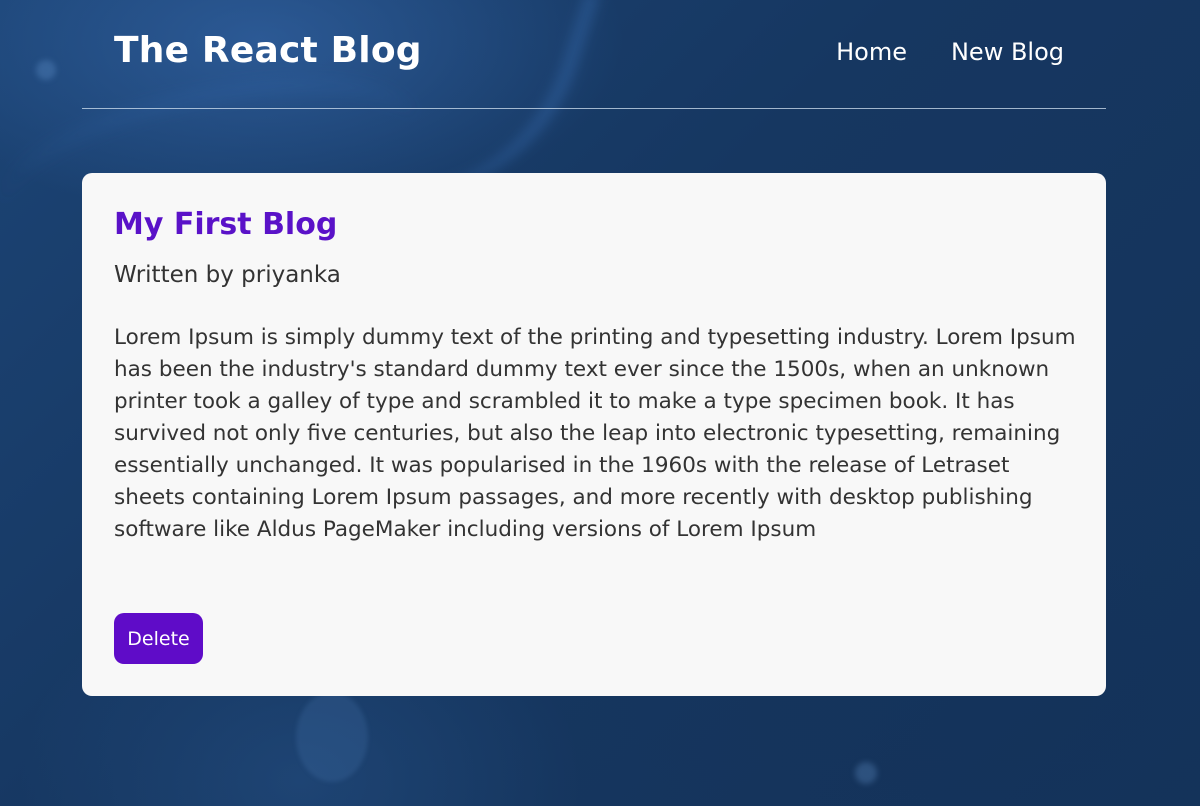 The image size is (1200, 806). Describe the element at coordinates (226, 224) in the screenshot. I see `blog-title: My First Blog` at that location.